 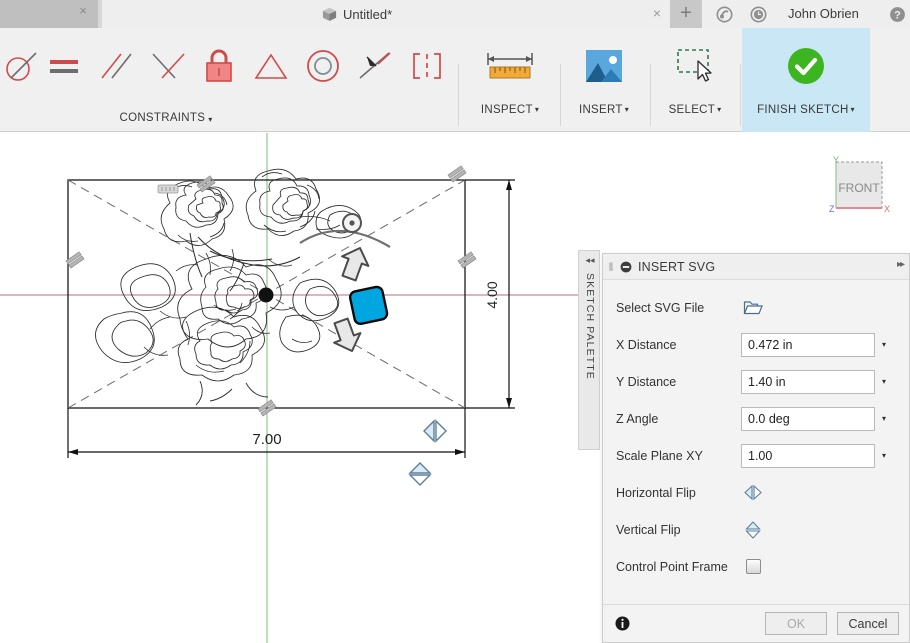 I want to click on constraints-group-label: CONSTRAINTS ▾, so click(x=166, y=80).